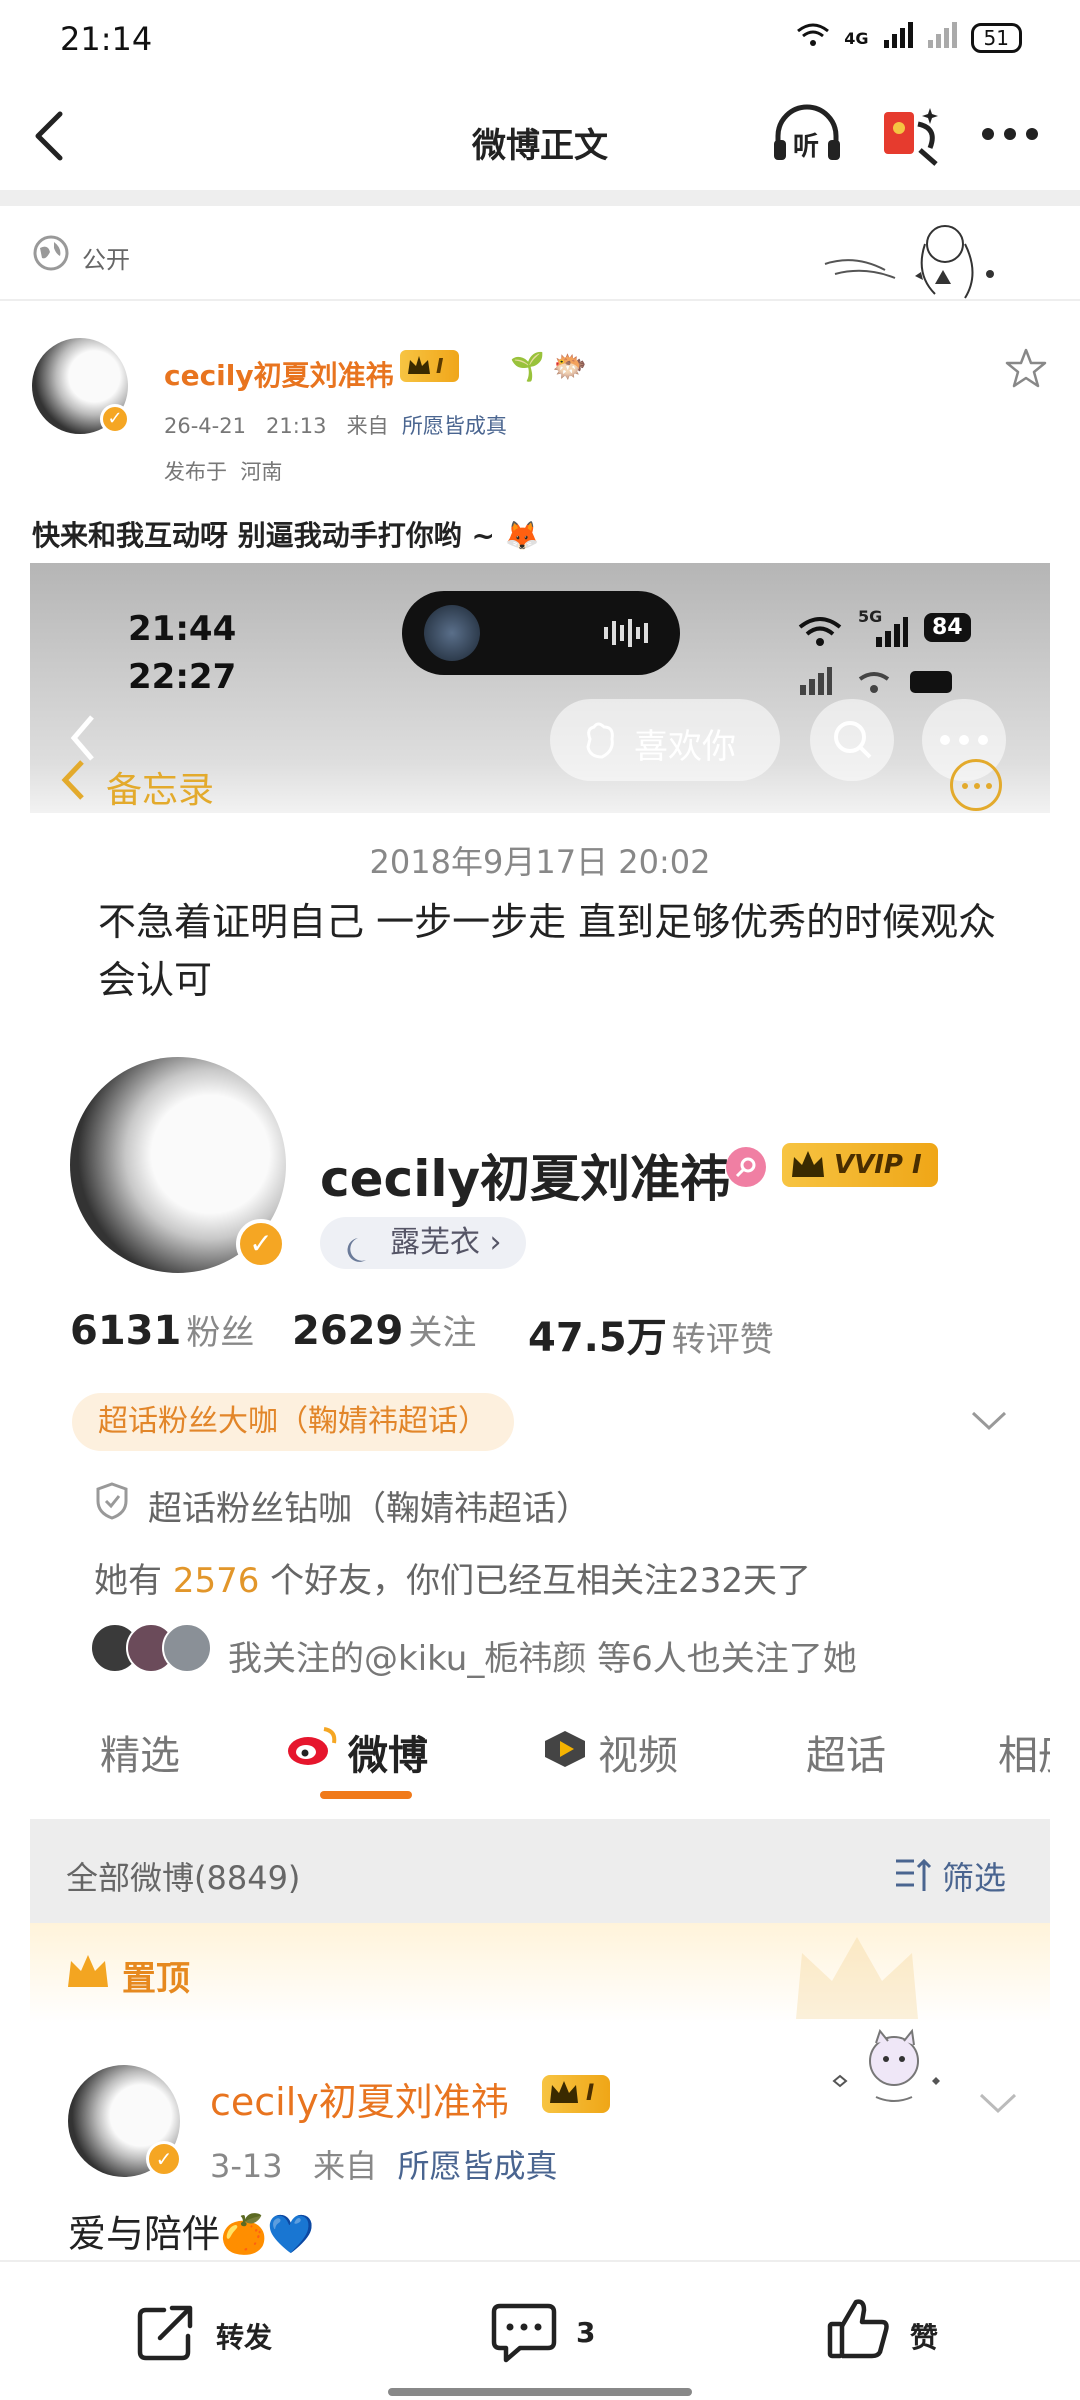 This screenshot has height=2400, width=1080. I want to click on like-button: 赞, so click(882, 2329).